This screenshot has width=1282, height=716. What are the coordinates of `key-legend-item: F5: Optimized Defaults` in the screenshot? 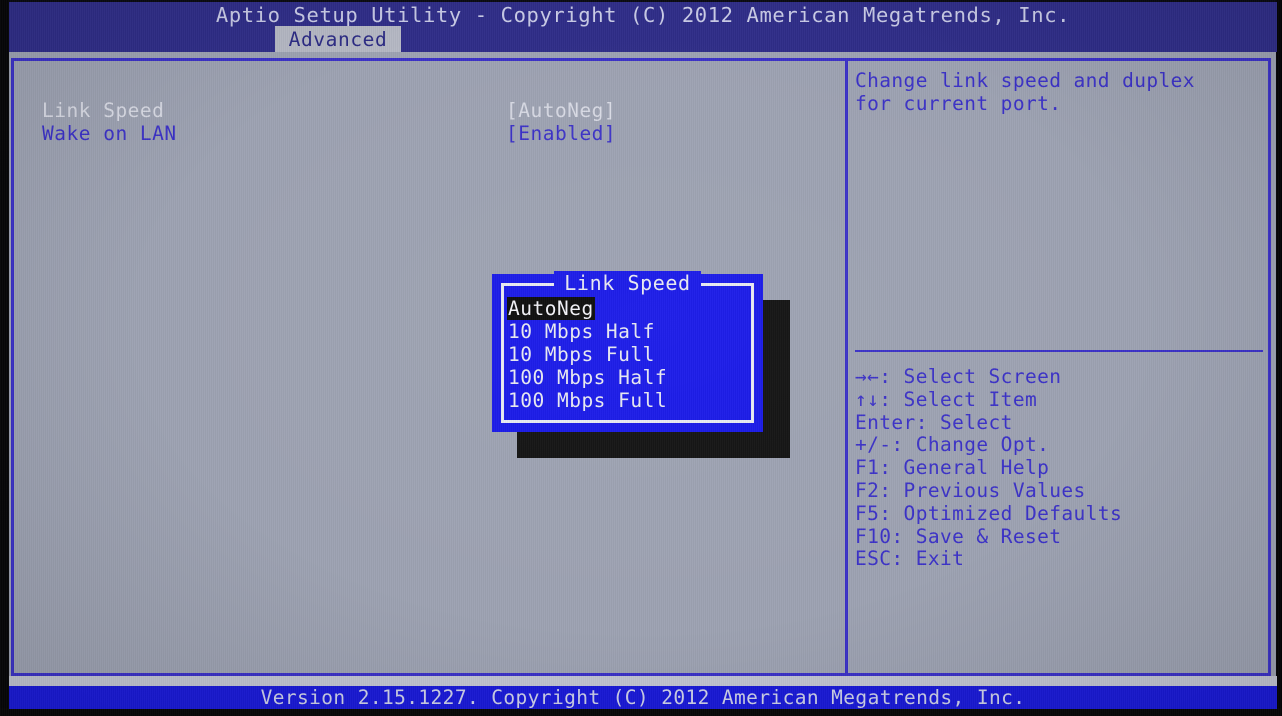 It's located at (989, 513).